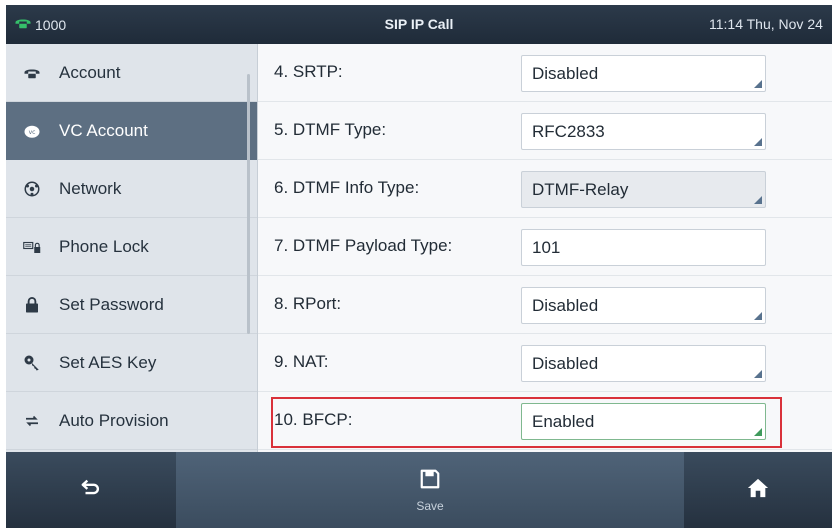  I want to click on setting-label: 9. NAT:, so click(301, 361).